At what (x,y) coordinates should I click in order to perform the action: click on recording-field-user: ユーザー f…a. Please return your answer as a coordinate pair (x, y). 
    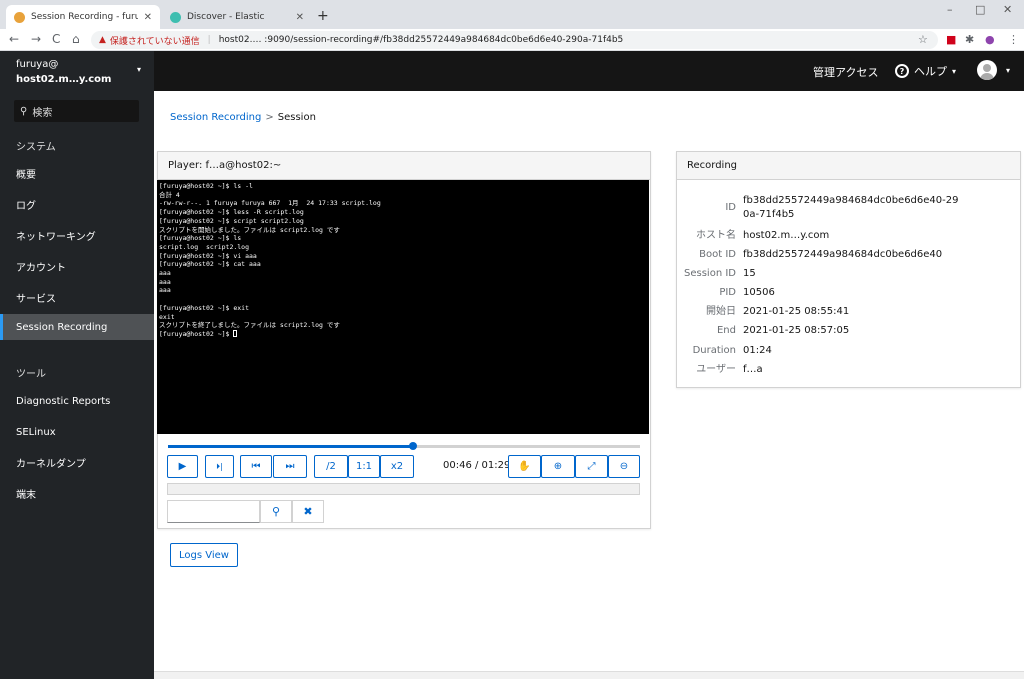
    Looking at the image, I should click on (849, 370).